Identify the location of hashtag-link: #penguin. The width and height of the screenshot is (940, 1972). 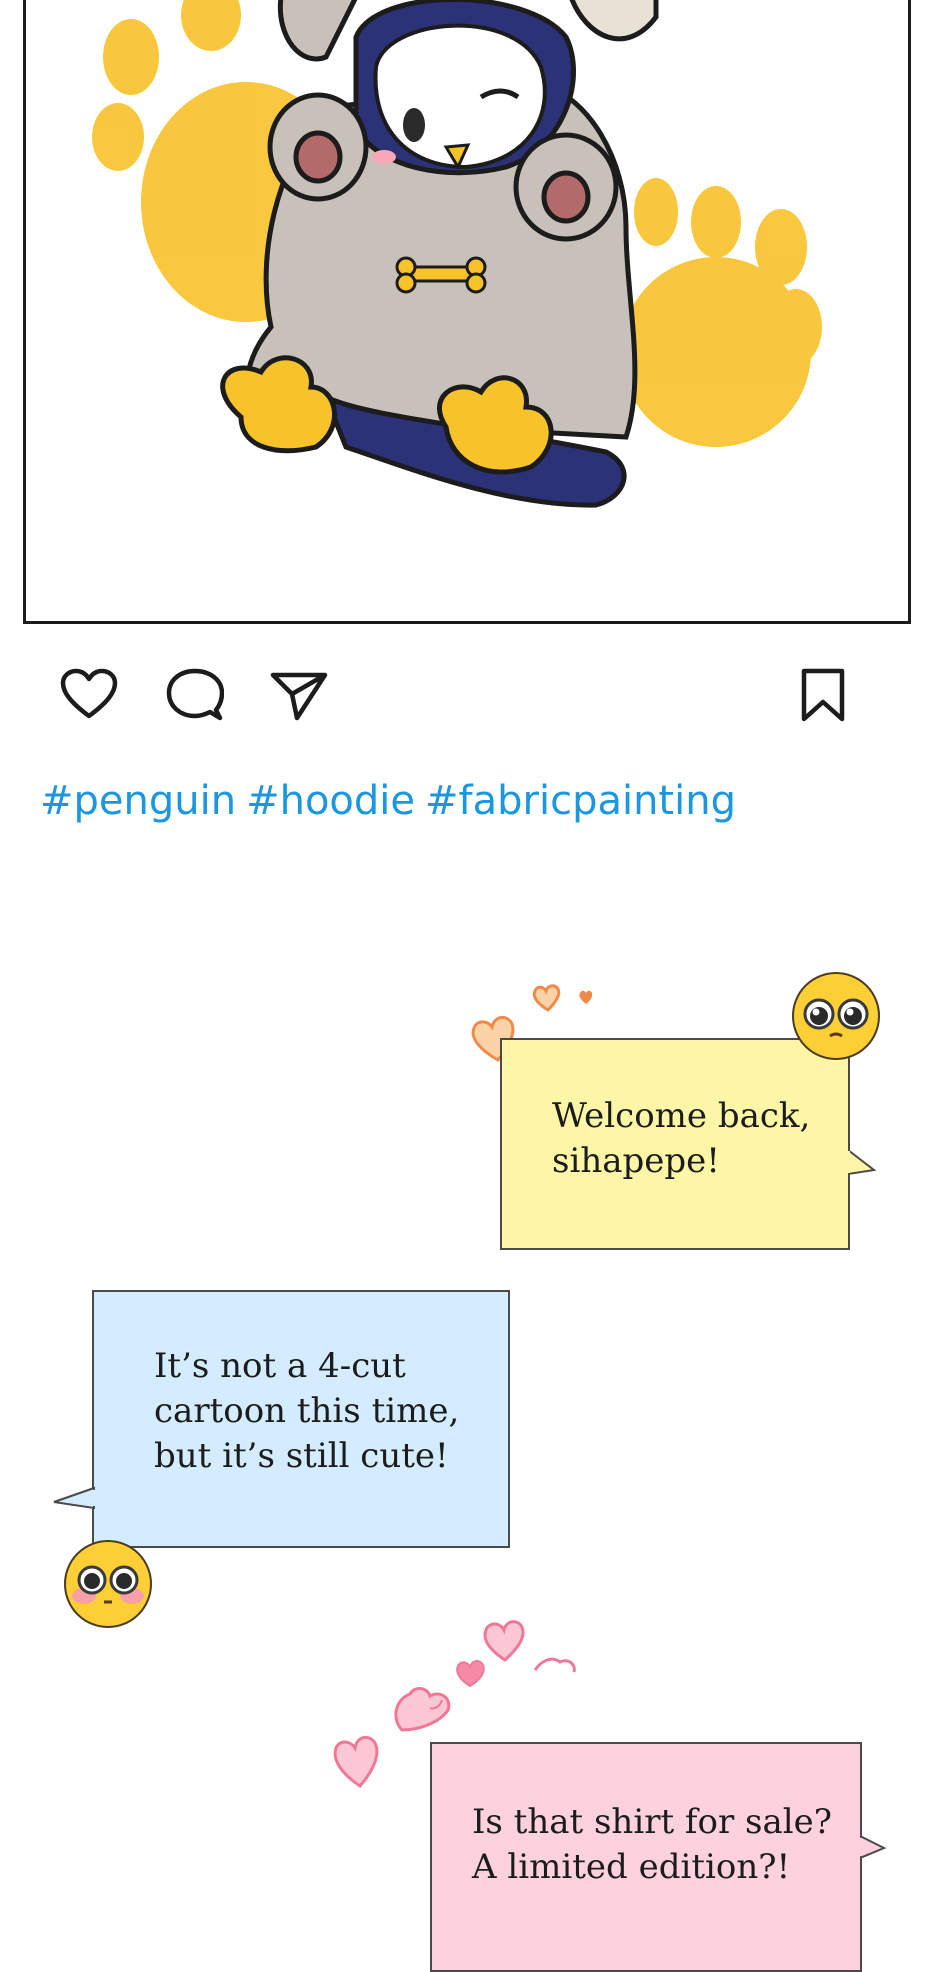
(138, 801).